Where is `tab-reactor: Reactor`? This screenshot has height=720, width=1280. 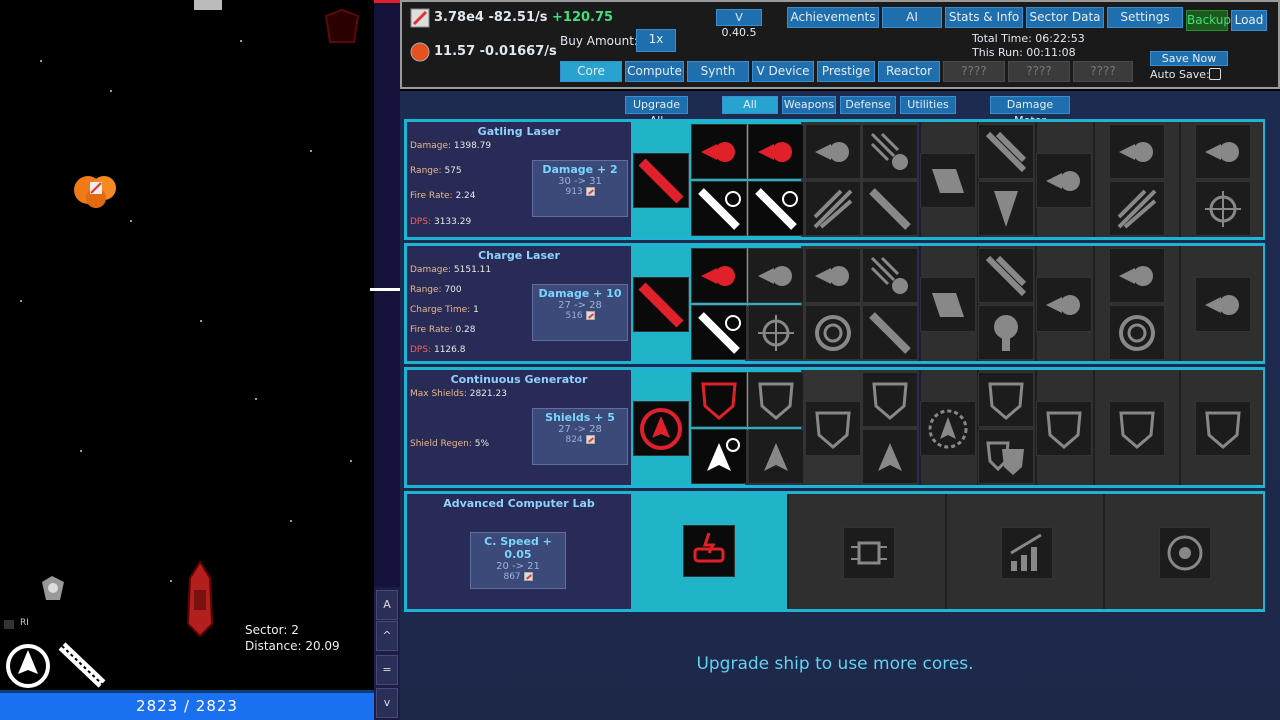 tab-reactor: Reactor is located at coordinates (909, 71).